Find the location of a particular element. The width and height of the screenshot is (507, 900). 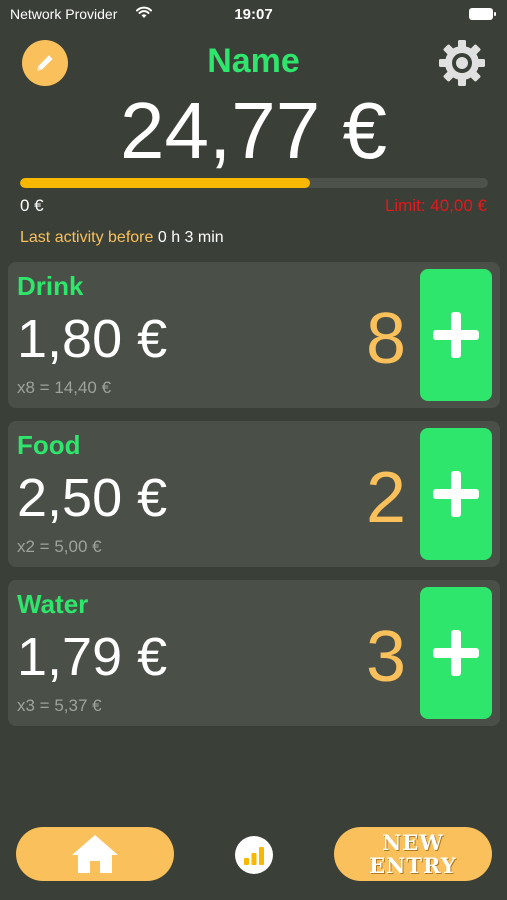

item-count: 2 is located at coordinates (385, 498).